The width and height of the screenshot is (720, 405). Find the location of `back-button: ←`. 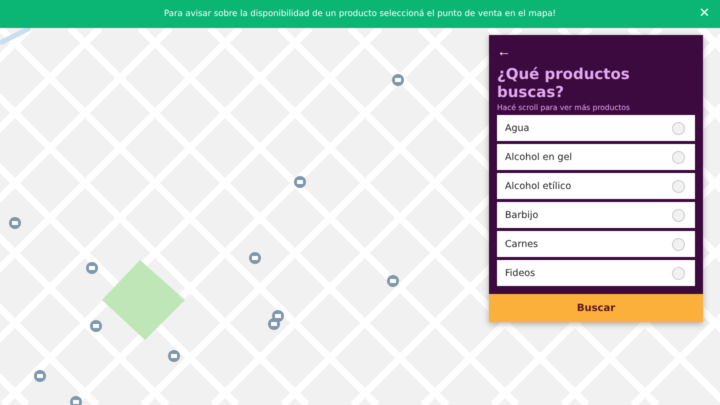

back-button: ← is located at coordinates (504, 51).